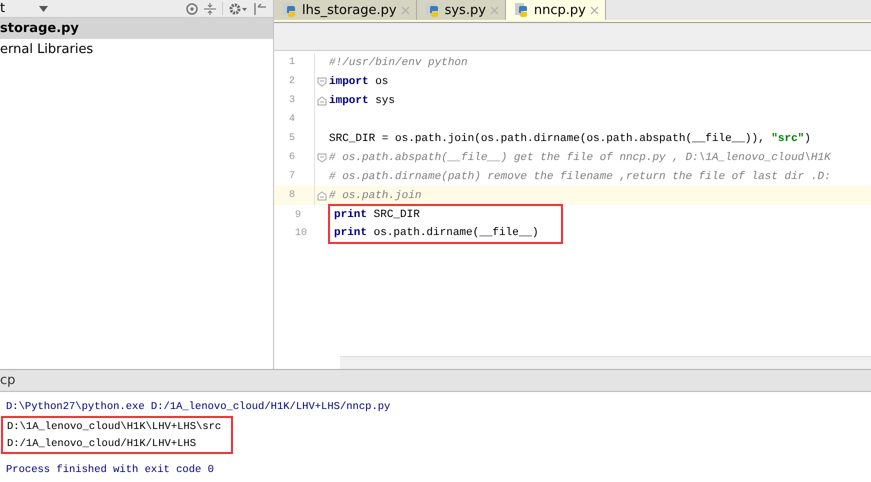  I want to click on code-line: # os.path.abspath(__file__) get the file of nncp.py , D:\1A_lenovo_cloud\H1K, so click(580, 158).